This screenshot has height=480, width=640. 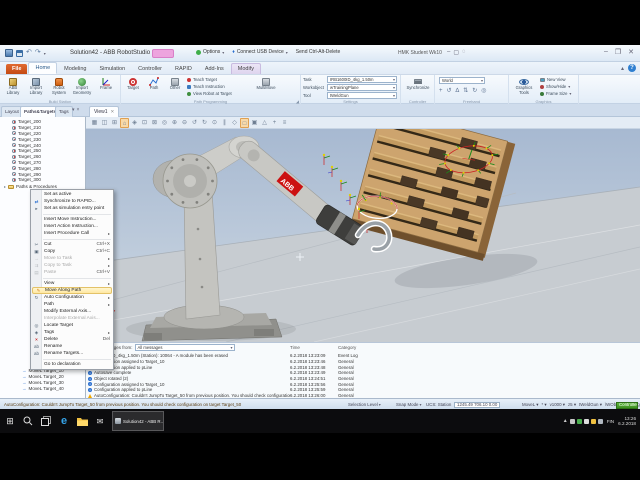 I want to click on menu-item-set-as-simulation-entry-point: ▸ Set as simulation entry point, so click(x=72, y=208).